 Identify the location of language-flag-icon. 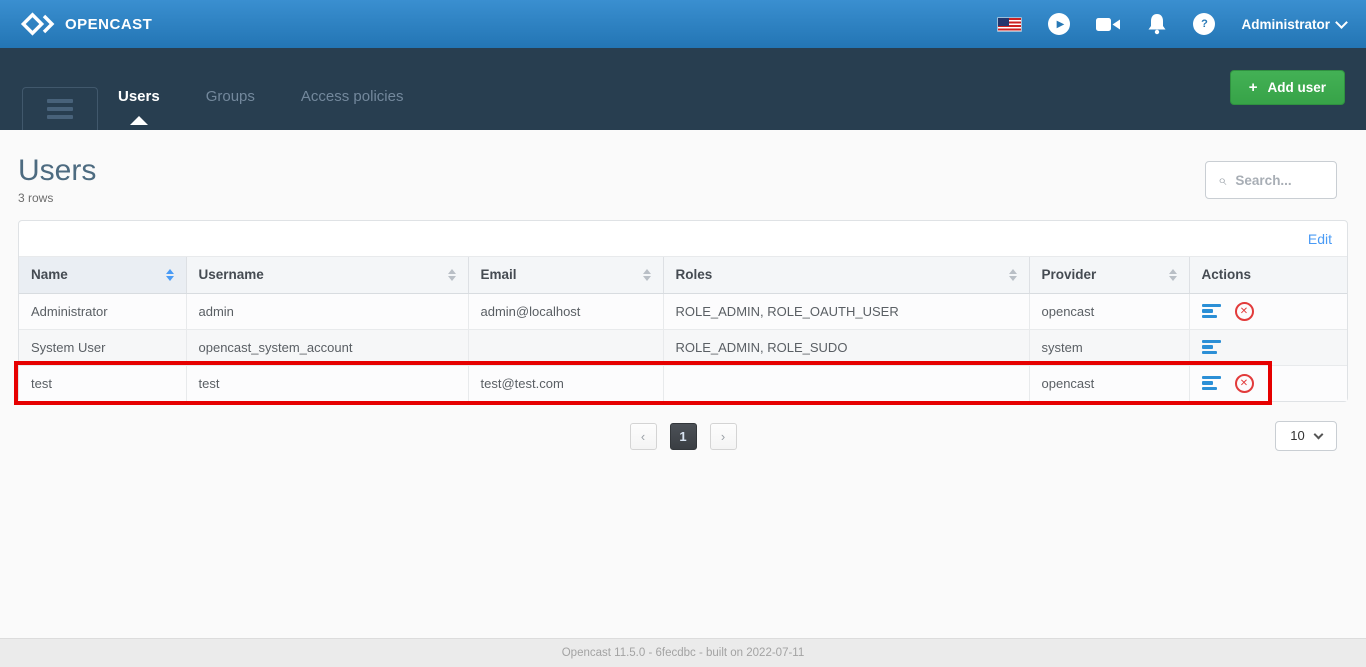
(1010, 24).